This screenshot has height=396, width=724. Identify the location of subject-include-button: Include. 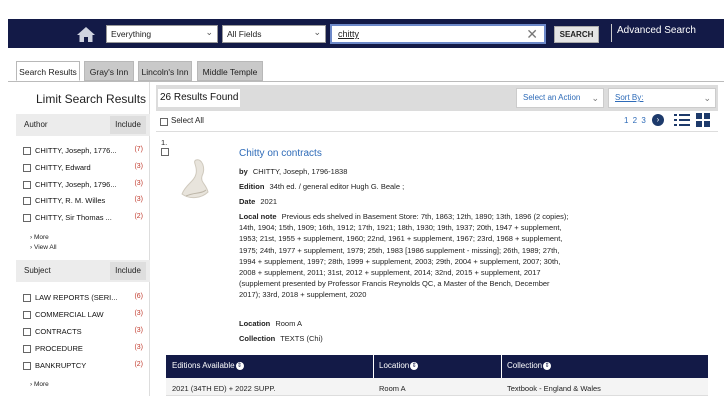
(128, 271).